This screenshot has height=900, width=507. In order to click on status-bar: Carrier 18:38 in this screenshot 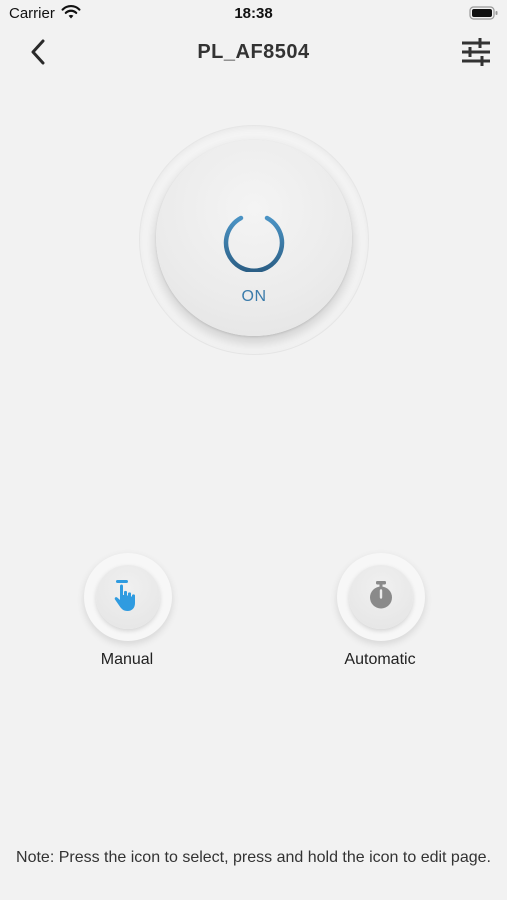, I will do `click(253, 14)`.